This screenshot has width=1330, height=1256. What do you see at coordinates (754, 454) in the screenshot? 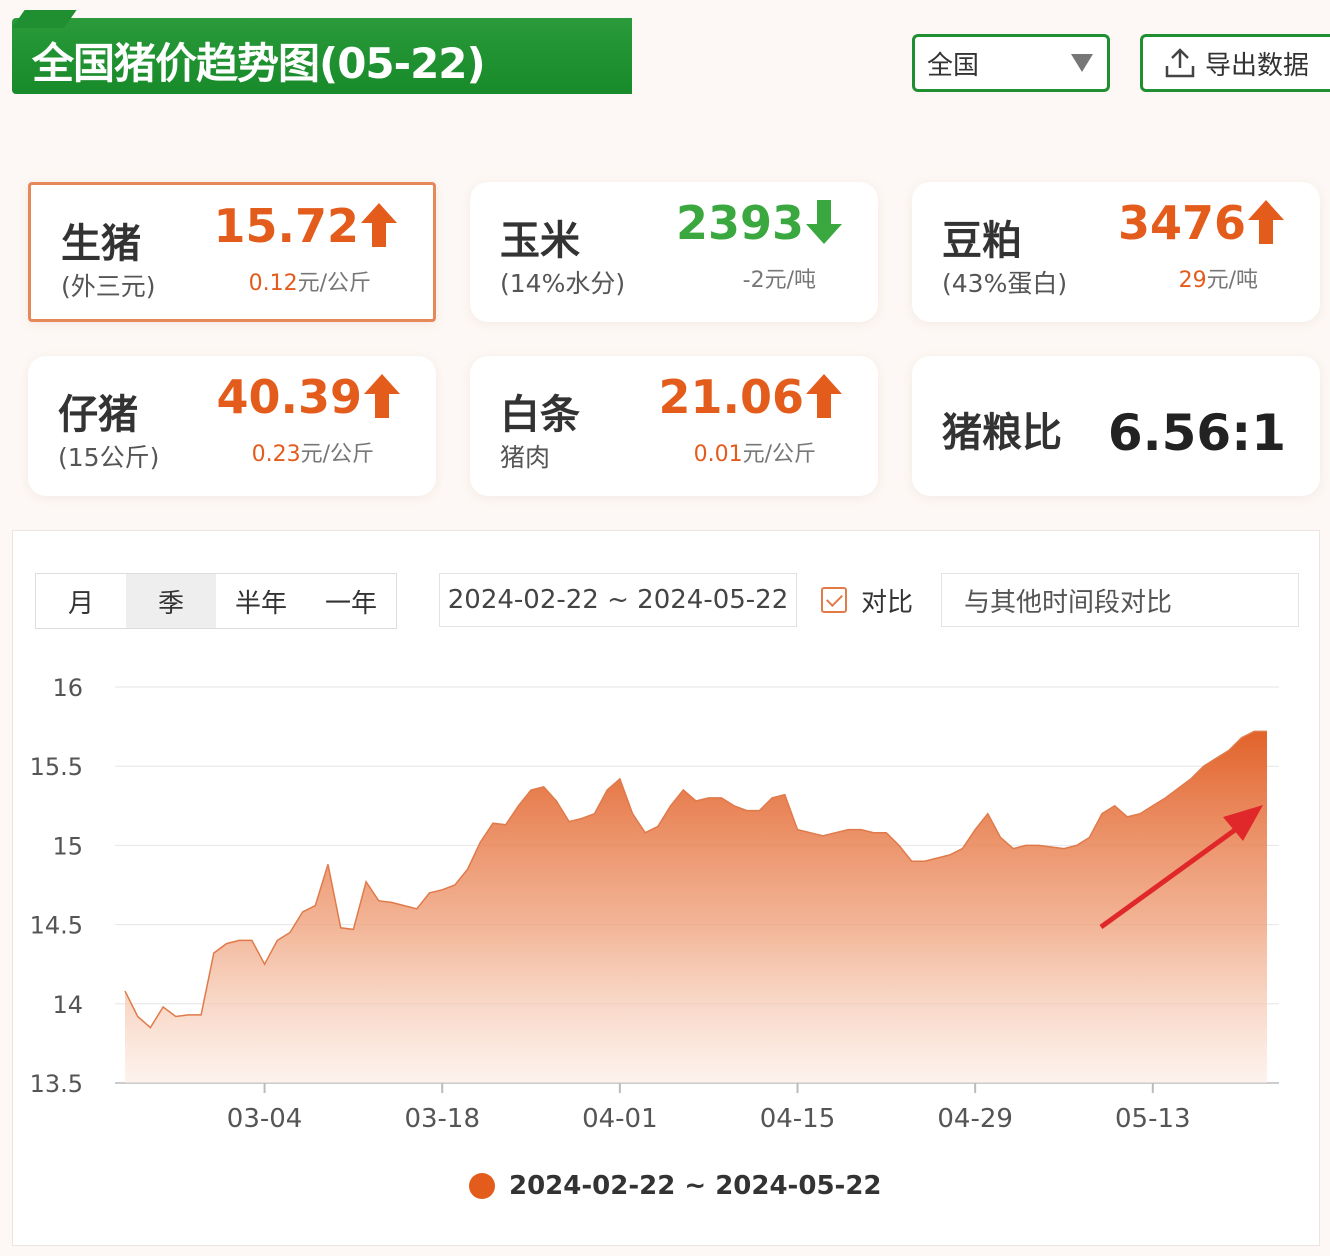
I see `card-change: 0.01元/公斤` at bounding box center [754, 454].